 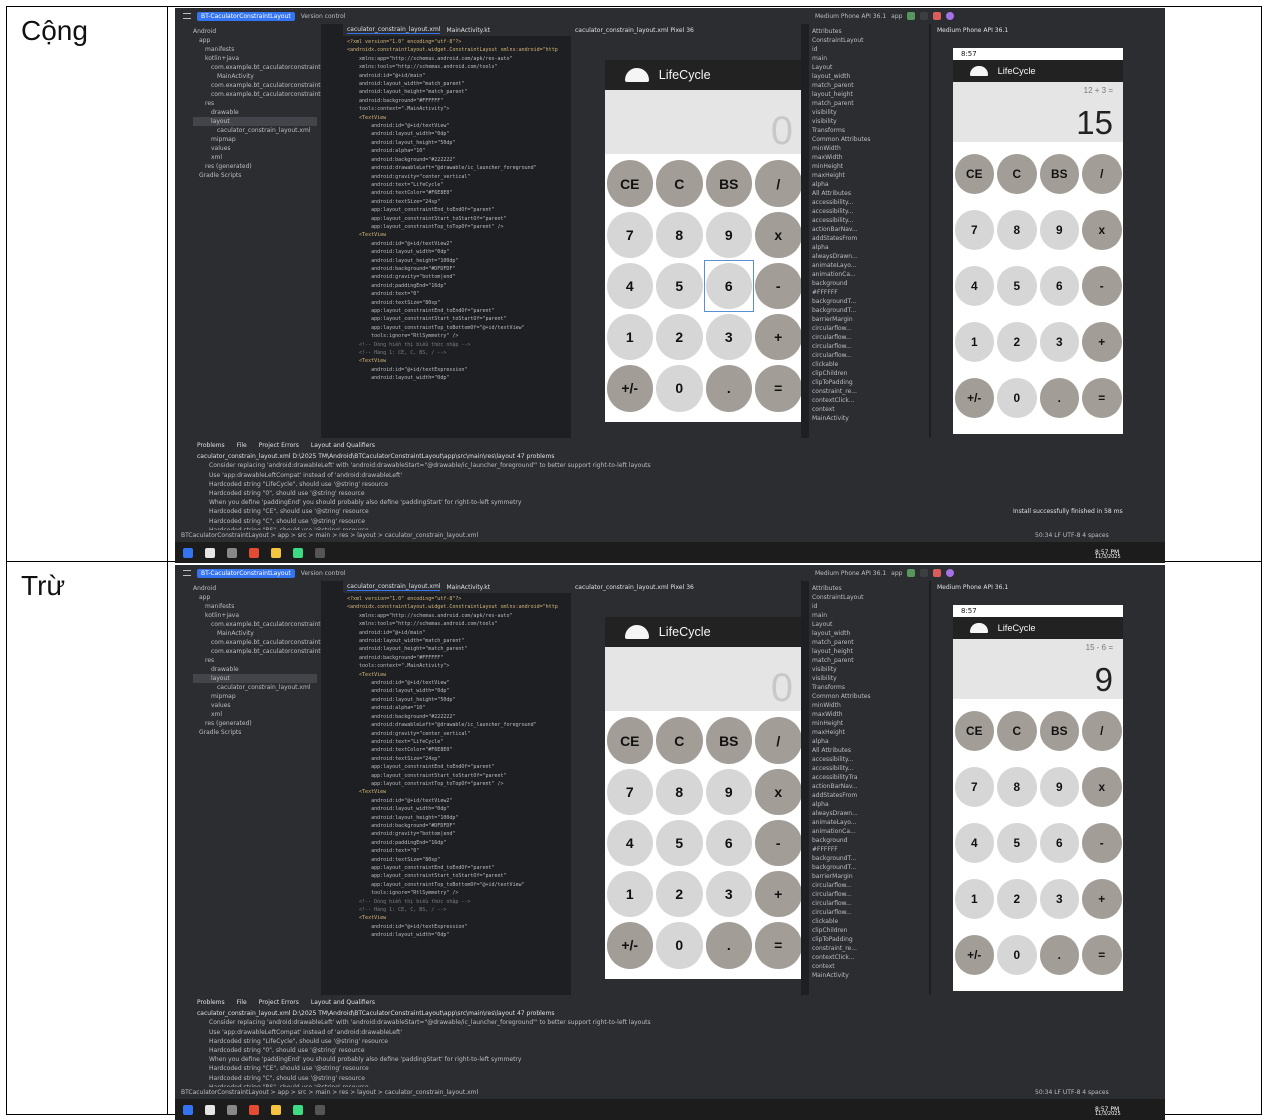 I want to click on editor-tab: caculator_constrain_layout.xml, so click(x=394, y=30).